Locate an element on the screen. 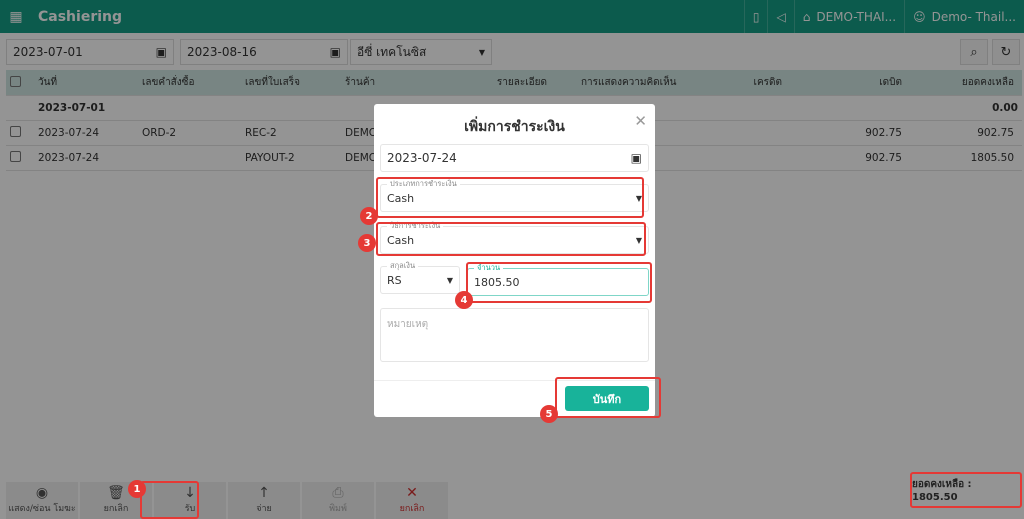  step-badge-5: 5 is located at coordinates (549, 414).